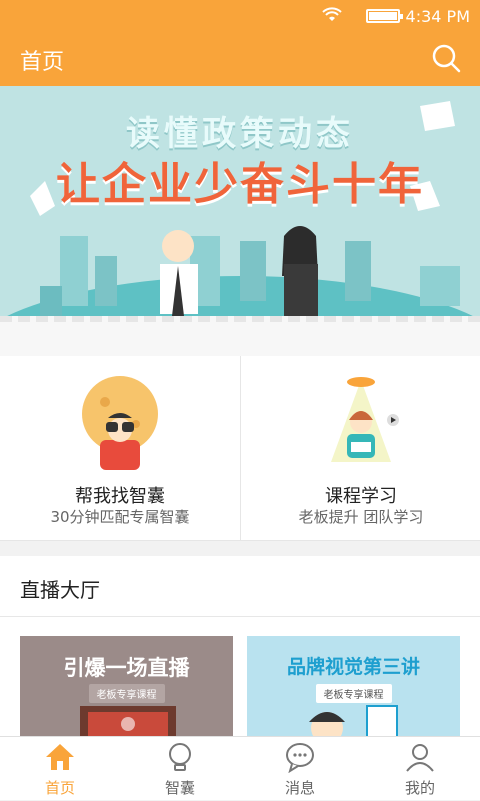 The image size is (480, 801). Describe the element at coordinates (300, 757) in the screenshot. I see `chat-icon` at that location.